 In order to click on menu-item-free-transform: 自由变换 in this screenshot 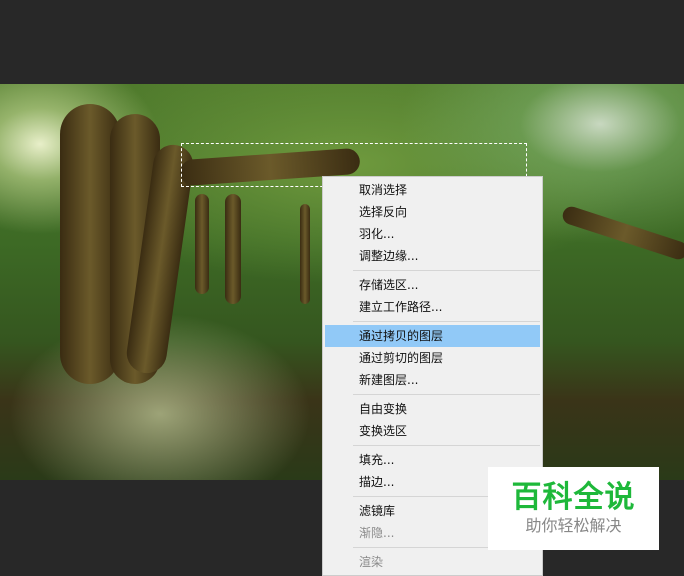, I will do `click(432, 409)`.